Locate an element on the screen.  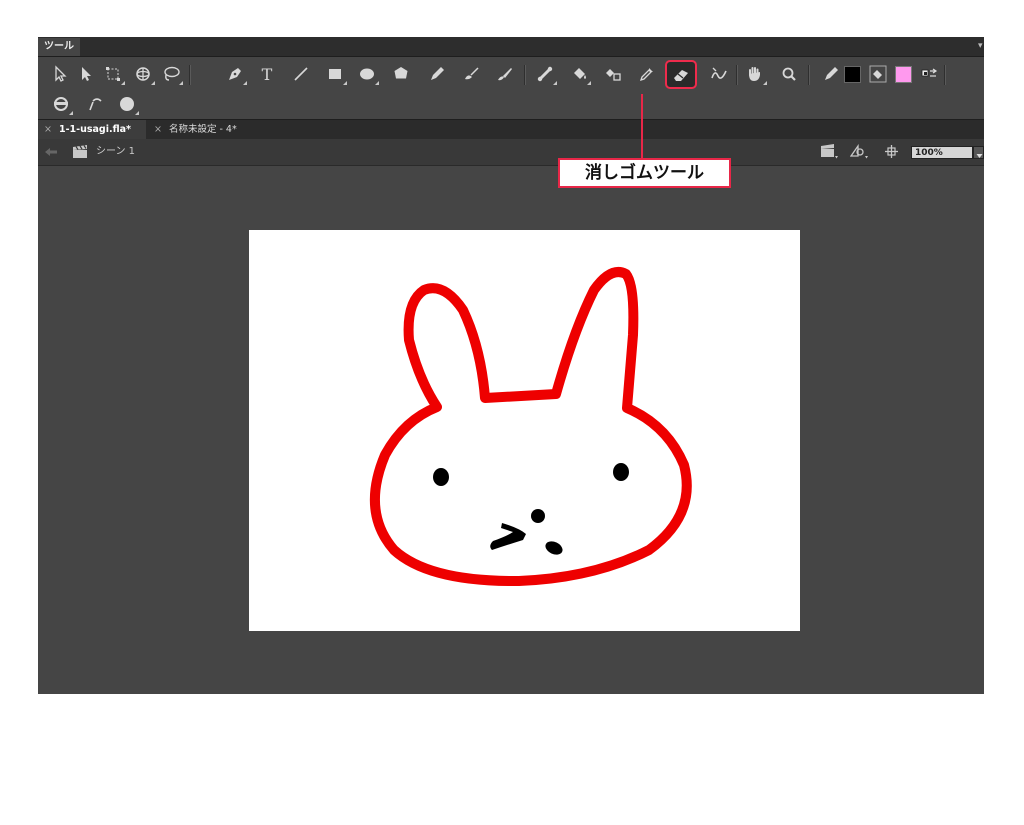
bunny-drawing is located at coordinates (530, 427).